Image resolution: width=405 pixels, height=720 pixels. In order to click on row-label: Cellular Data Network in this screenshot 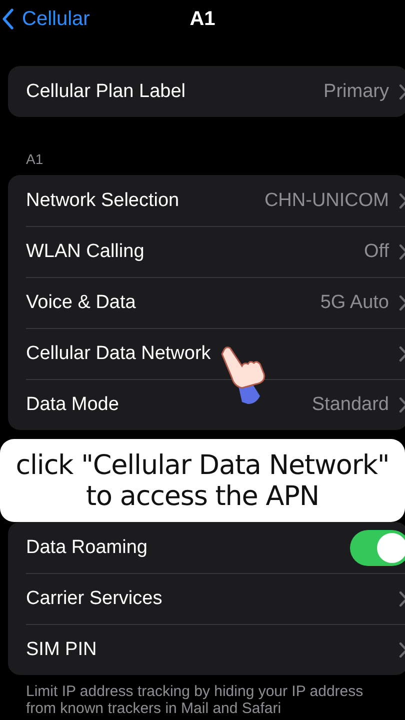, I will do `click(212, 354)`.